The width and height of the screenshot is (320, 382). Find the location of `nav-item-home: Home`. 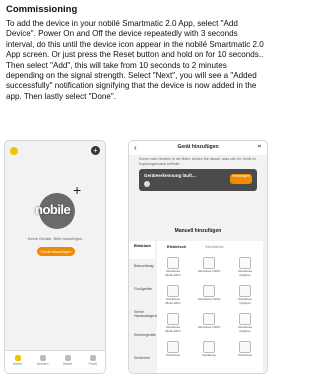

nav-item-home: Home is located at coordinates (17, 362).